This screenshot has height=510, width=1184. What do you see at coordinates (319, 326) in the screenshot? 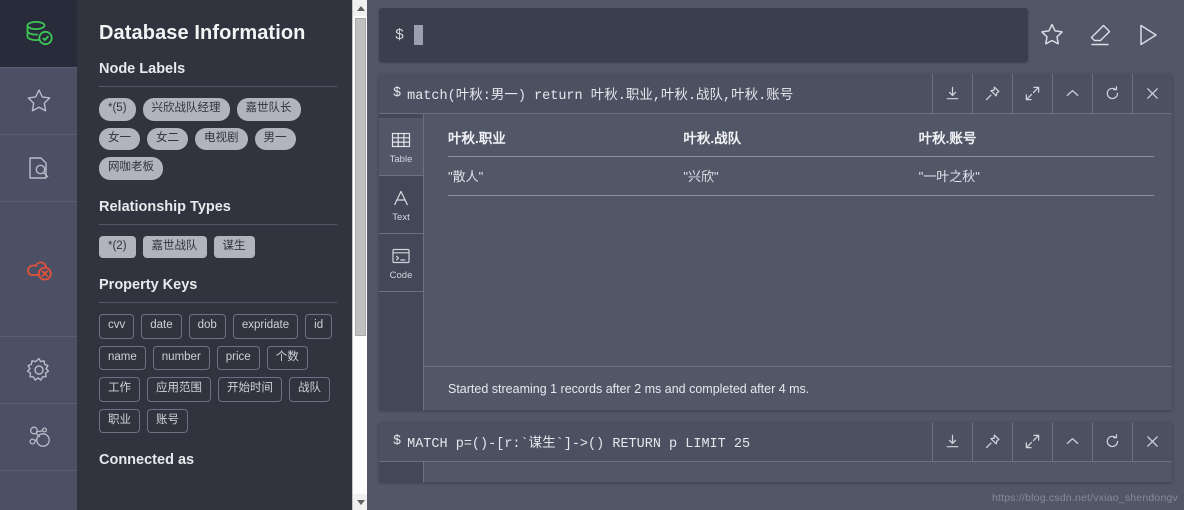
I see `property-key-chip: id` at bounding box center [319, 326].